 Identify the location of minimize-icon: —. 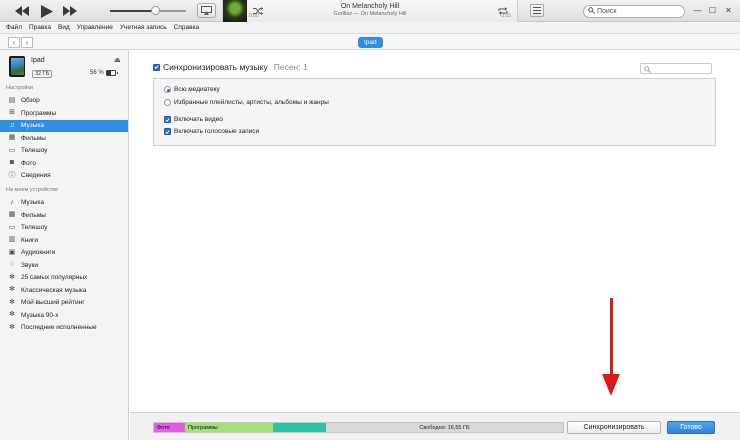
(697, 10).